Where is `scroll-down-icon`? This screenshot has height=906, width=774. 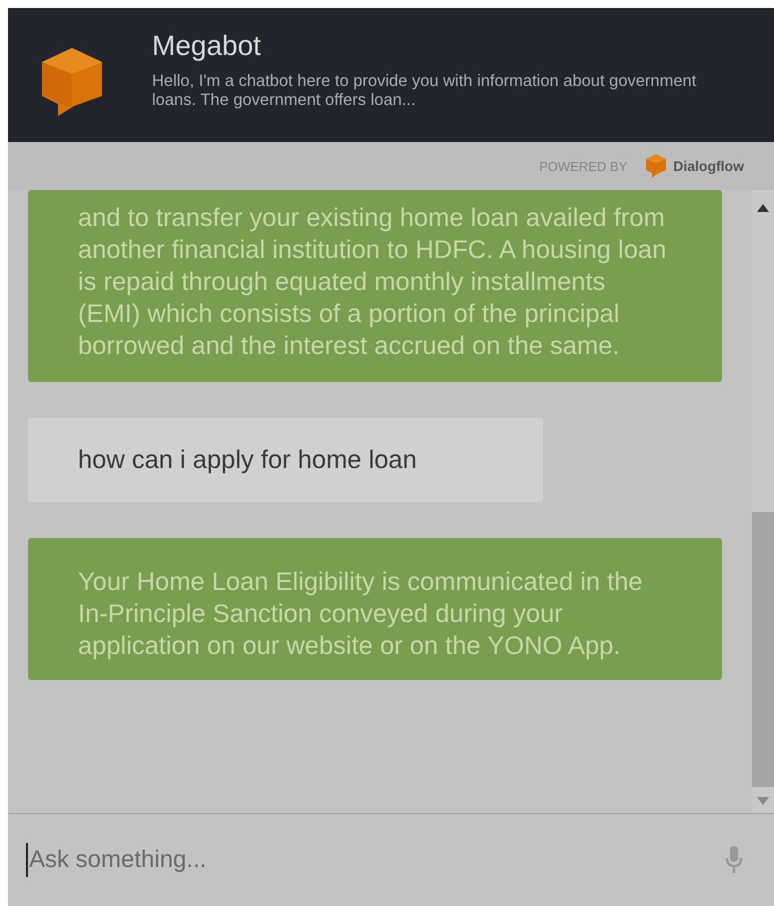 scroll-down-icon is located at coordinates (763, 801).